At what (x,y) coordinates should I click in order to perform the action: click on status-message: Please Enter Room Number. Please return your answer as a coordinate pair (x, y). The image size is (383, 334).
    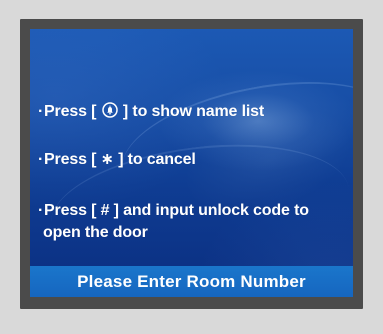
    Looking at the image, I should click on (191, 281).